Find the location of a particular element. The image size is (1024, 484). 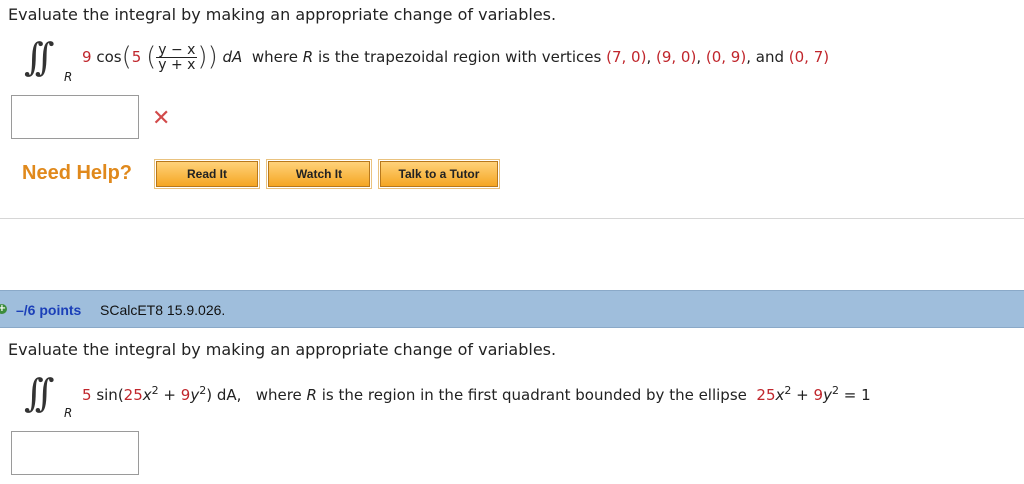

fraction-numerator: y − x is located at coordinates (177, 49).